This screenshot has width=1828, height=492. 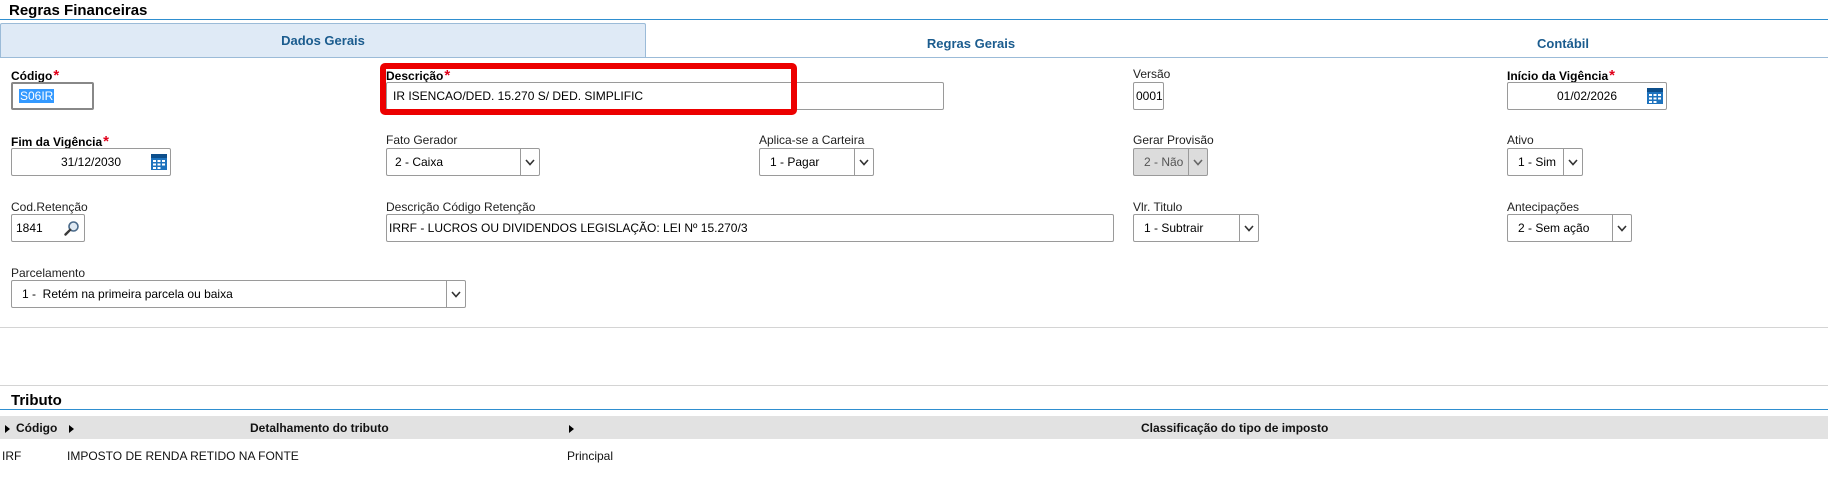 What do you see at coordinates (1152, 74) in the screenshot?
I see `versao-label: Versão` at bounding box center [1152, 74].